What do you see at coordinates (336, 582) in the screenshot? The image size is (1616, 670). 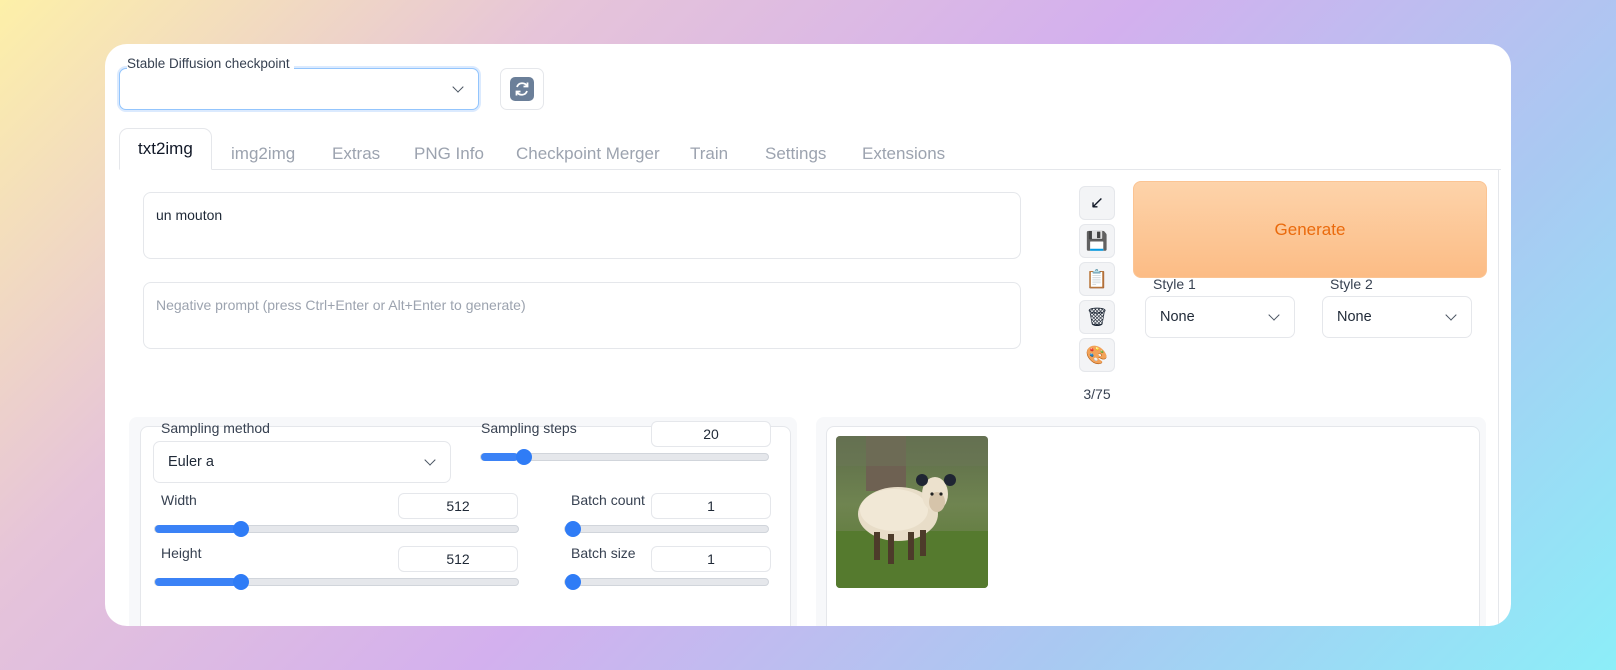 I see `height-slider` at bounding box center [336, 582].